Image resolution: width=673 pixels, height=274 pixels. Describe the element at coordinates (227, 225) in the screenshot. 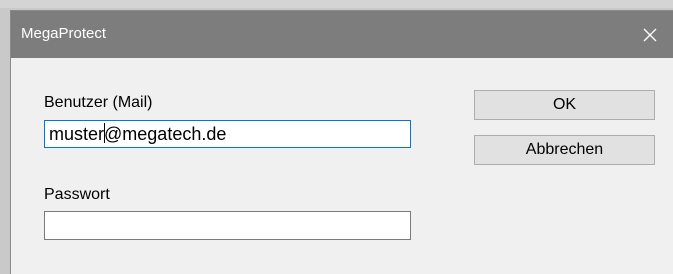

I see `password-input` at that location.